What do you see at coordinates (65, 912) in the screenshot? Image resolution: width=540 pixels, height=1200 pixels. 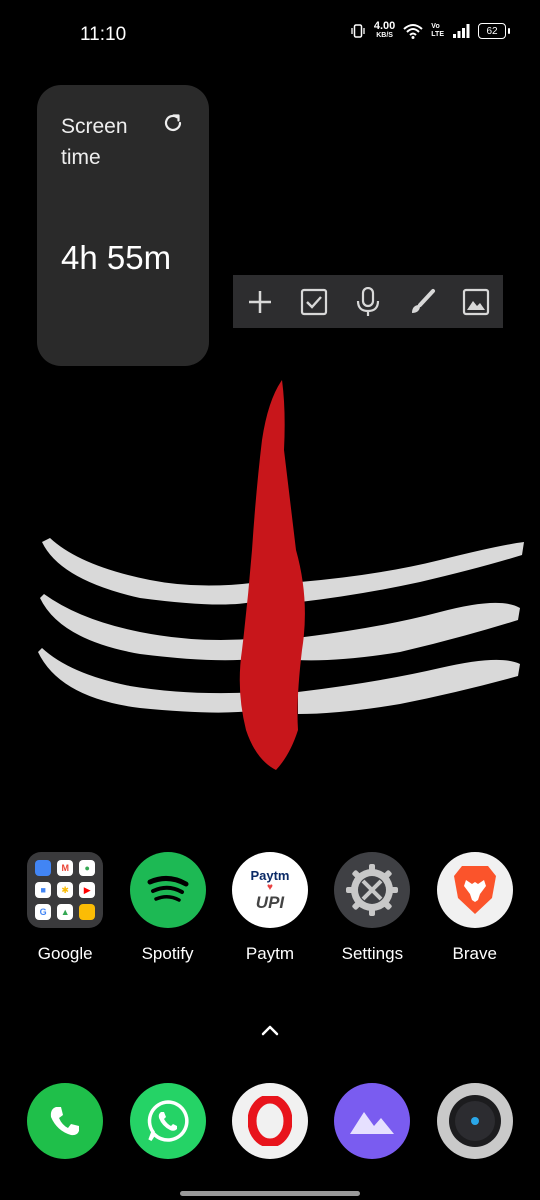 I see `drive-icon: ▲` at bounding box center [65, 912].